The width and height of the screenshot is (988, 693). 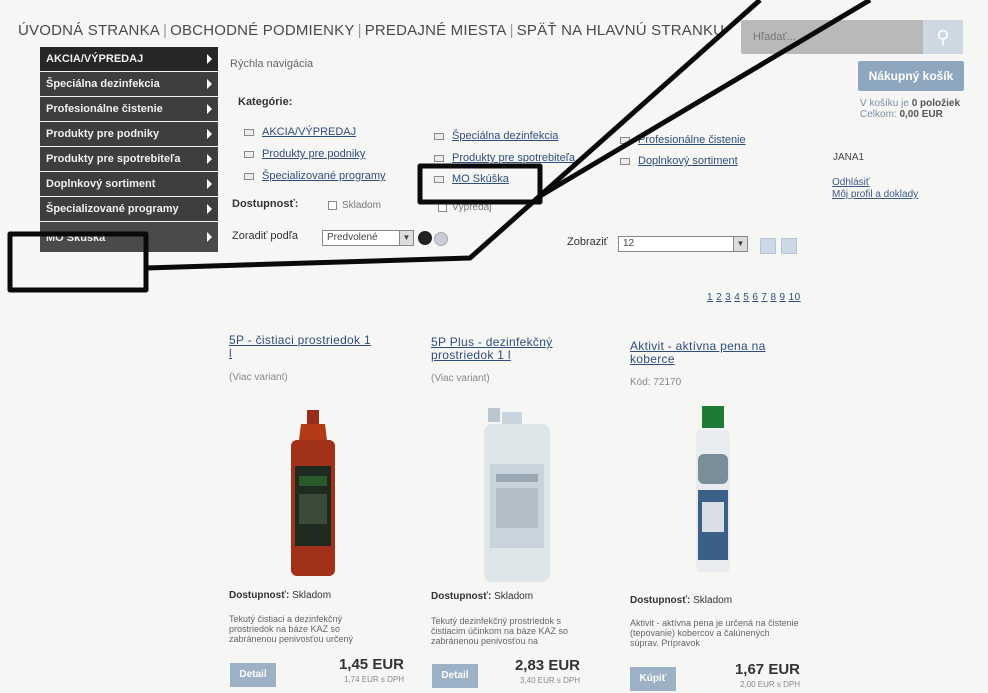 I want to click on search-box: ⚲, so click(x=852, y=37).